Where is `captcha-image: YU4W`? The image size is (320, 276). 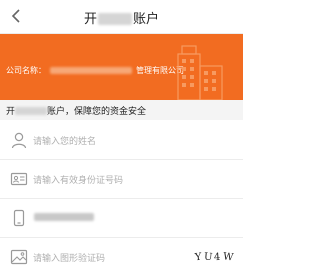
captcha-image: YU4W is located at coordinates (215, 257).